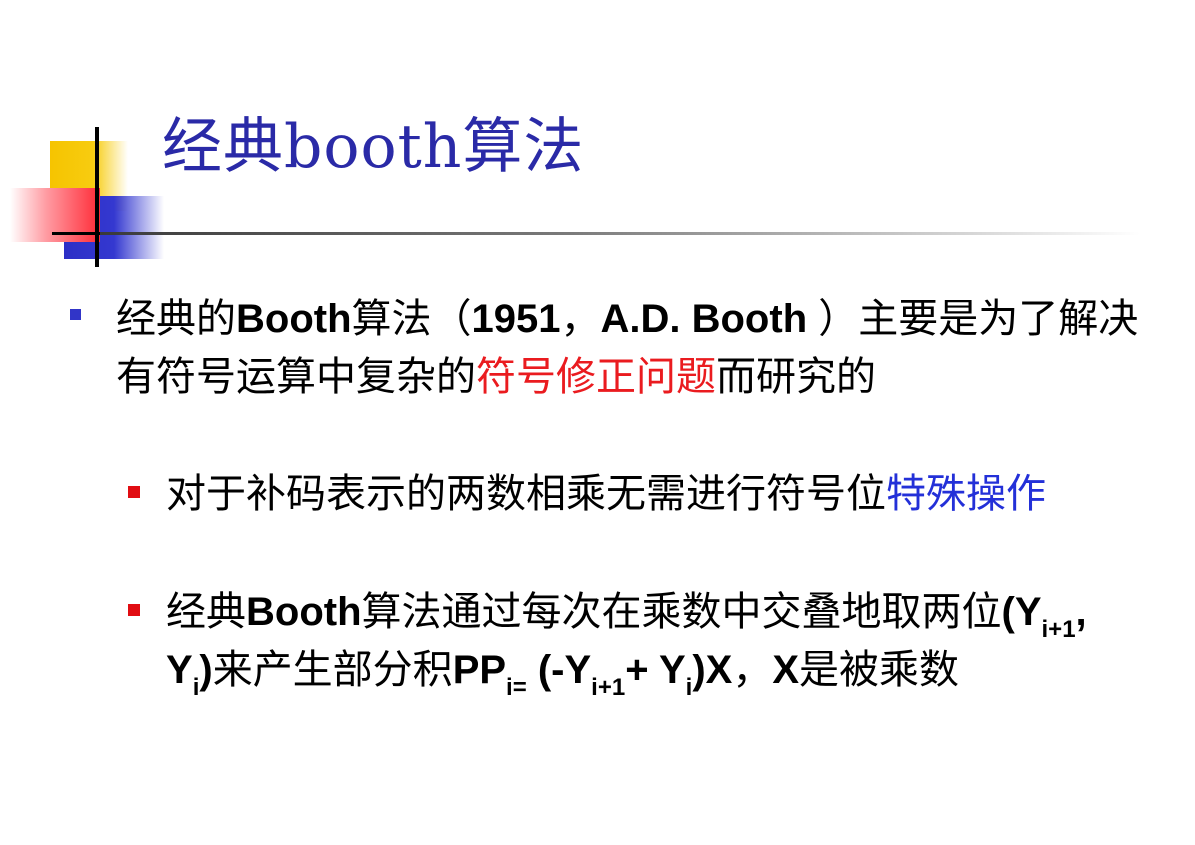 The height and width of the screenshot is (845, 1195). Describe the element at coordinates (411, 319) in the screenshot. I see `text-run: 算法（` at that location.